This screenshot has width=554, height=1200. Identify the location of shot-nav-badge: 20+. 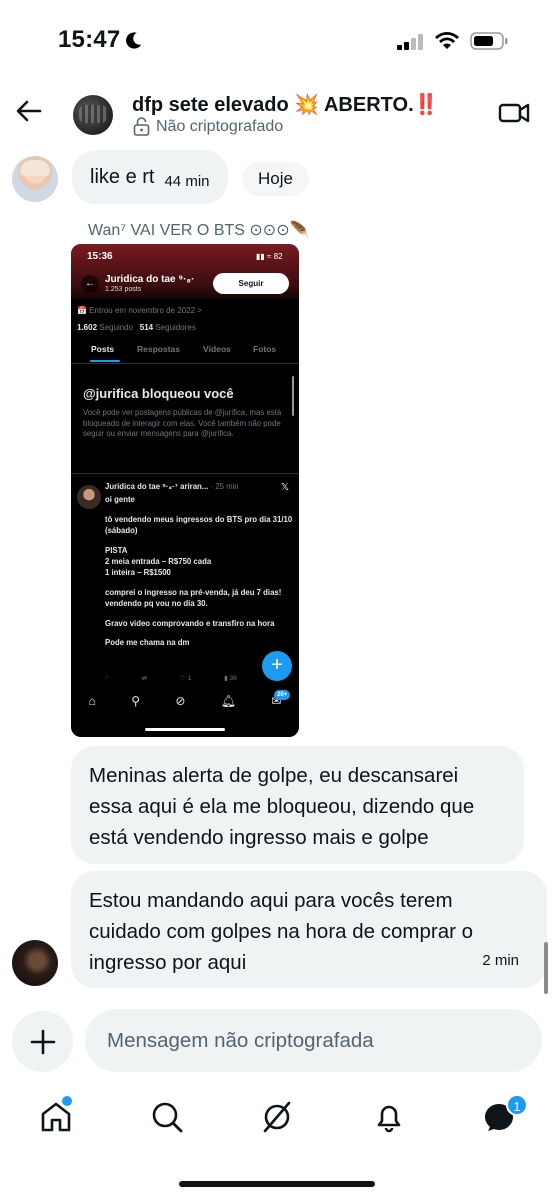
(282, 695).